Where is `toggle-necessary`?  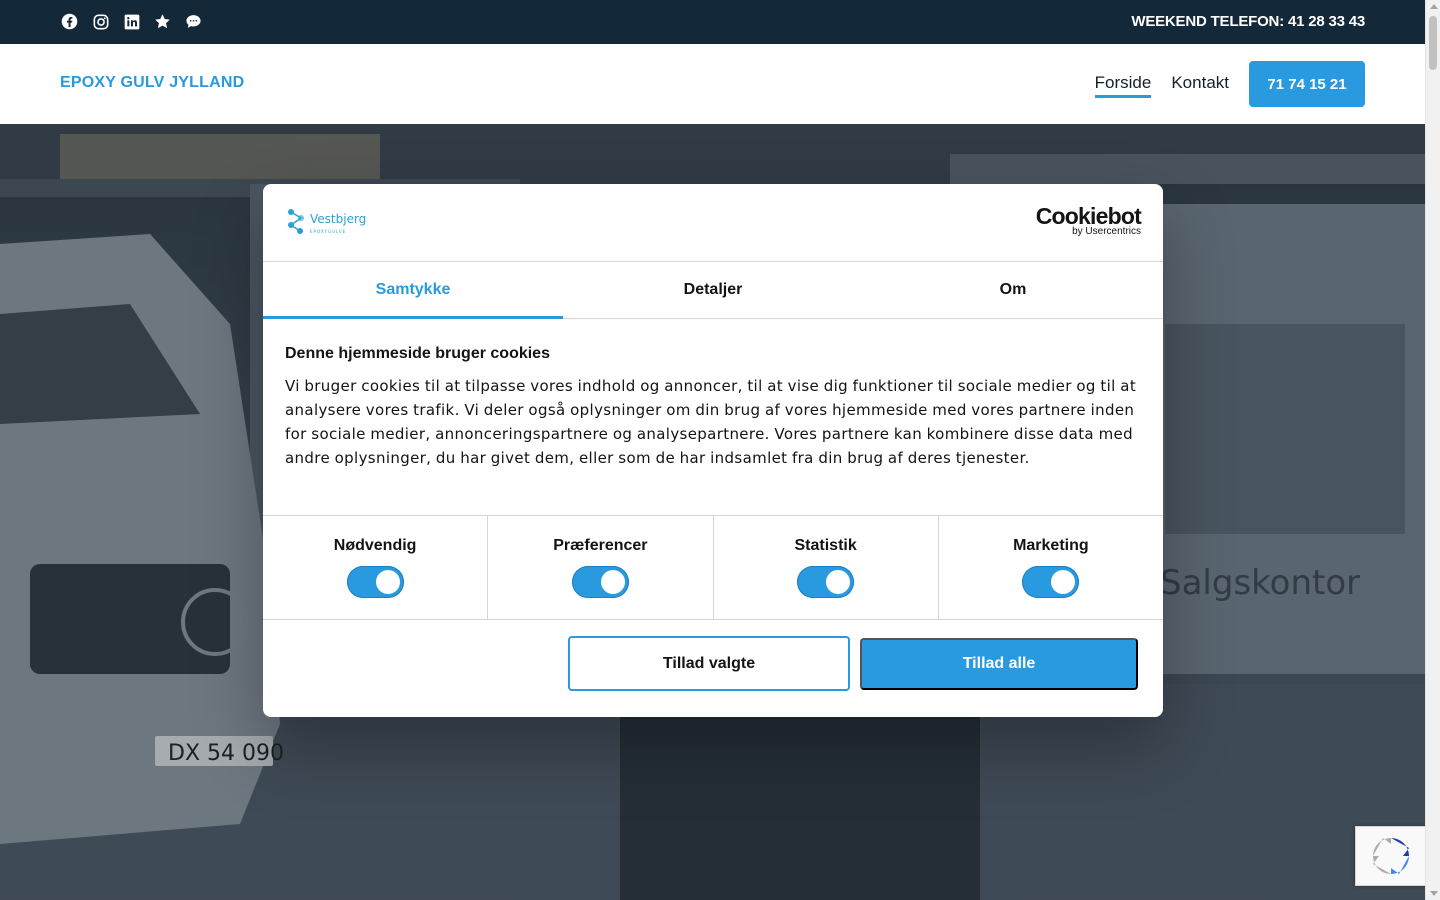
toggle-necessary is located at coordinates (375, 582).